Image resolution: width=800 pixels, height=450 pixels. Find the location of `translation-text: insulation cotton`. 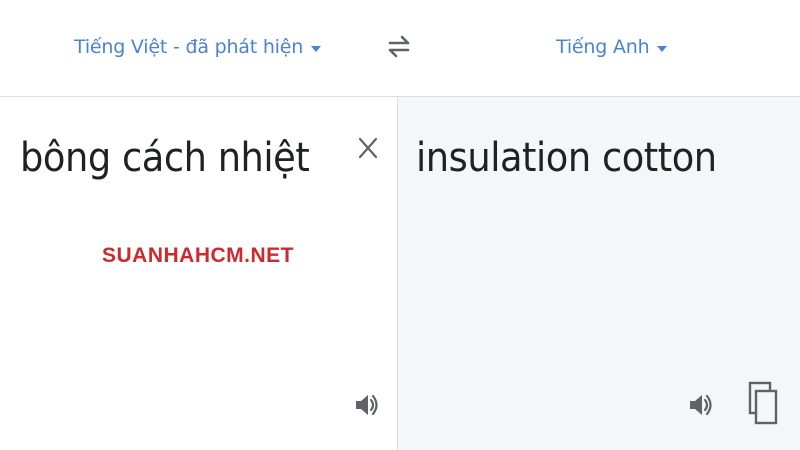

translation-text: insulation cotton is located at coordinates (566, 158).